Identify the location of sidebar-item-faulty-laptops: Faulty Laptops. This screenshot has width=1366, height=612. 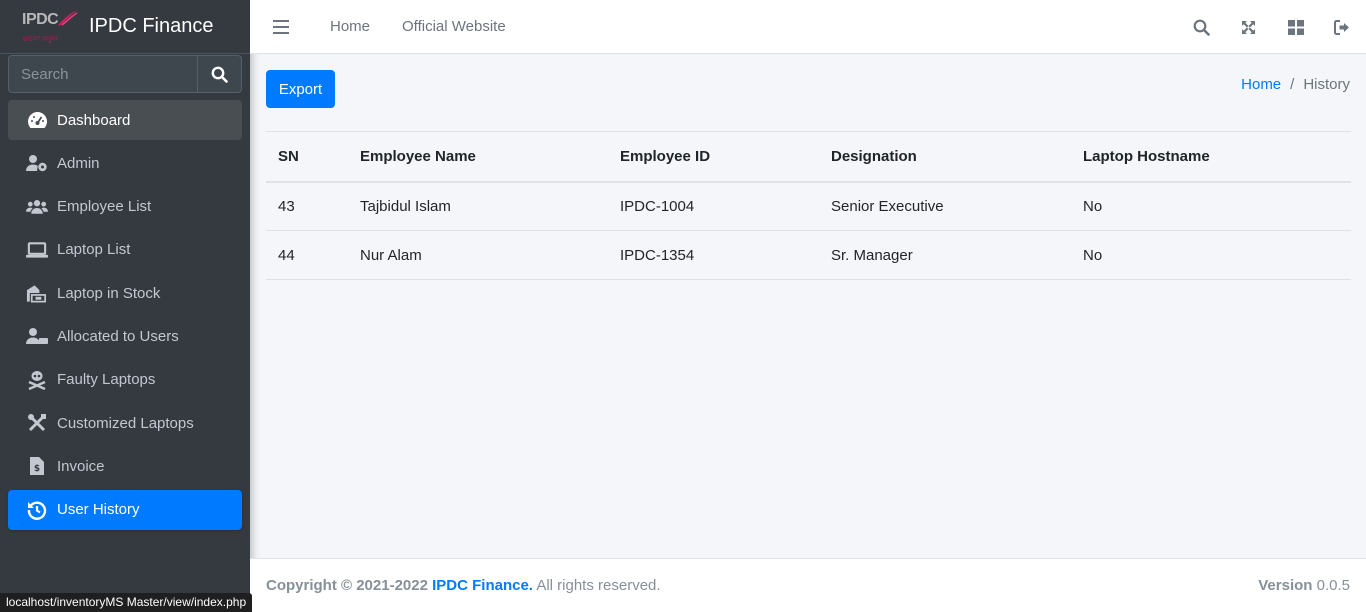
(125, 380).